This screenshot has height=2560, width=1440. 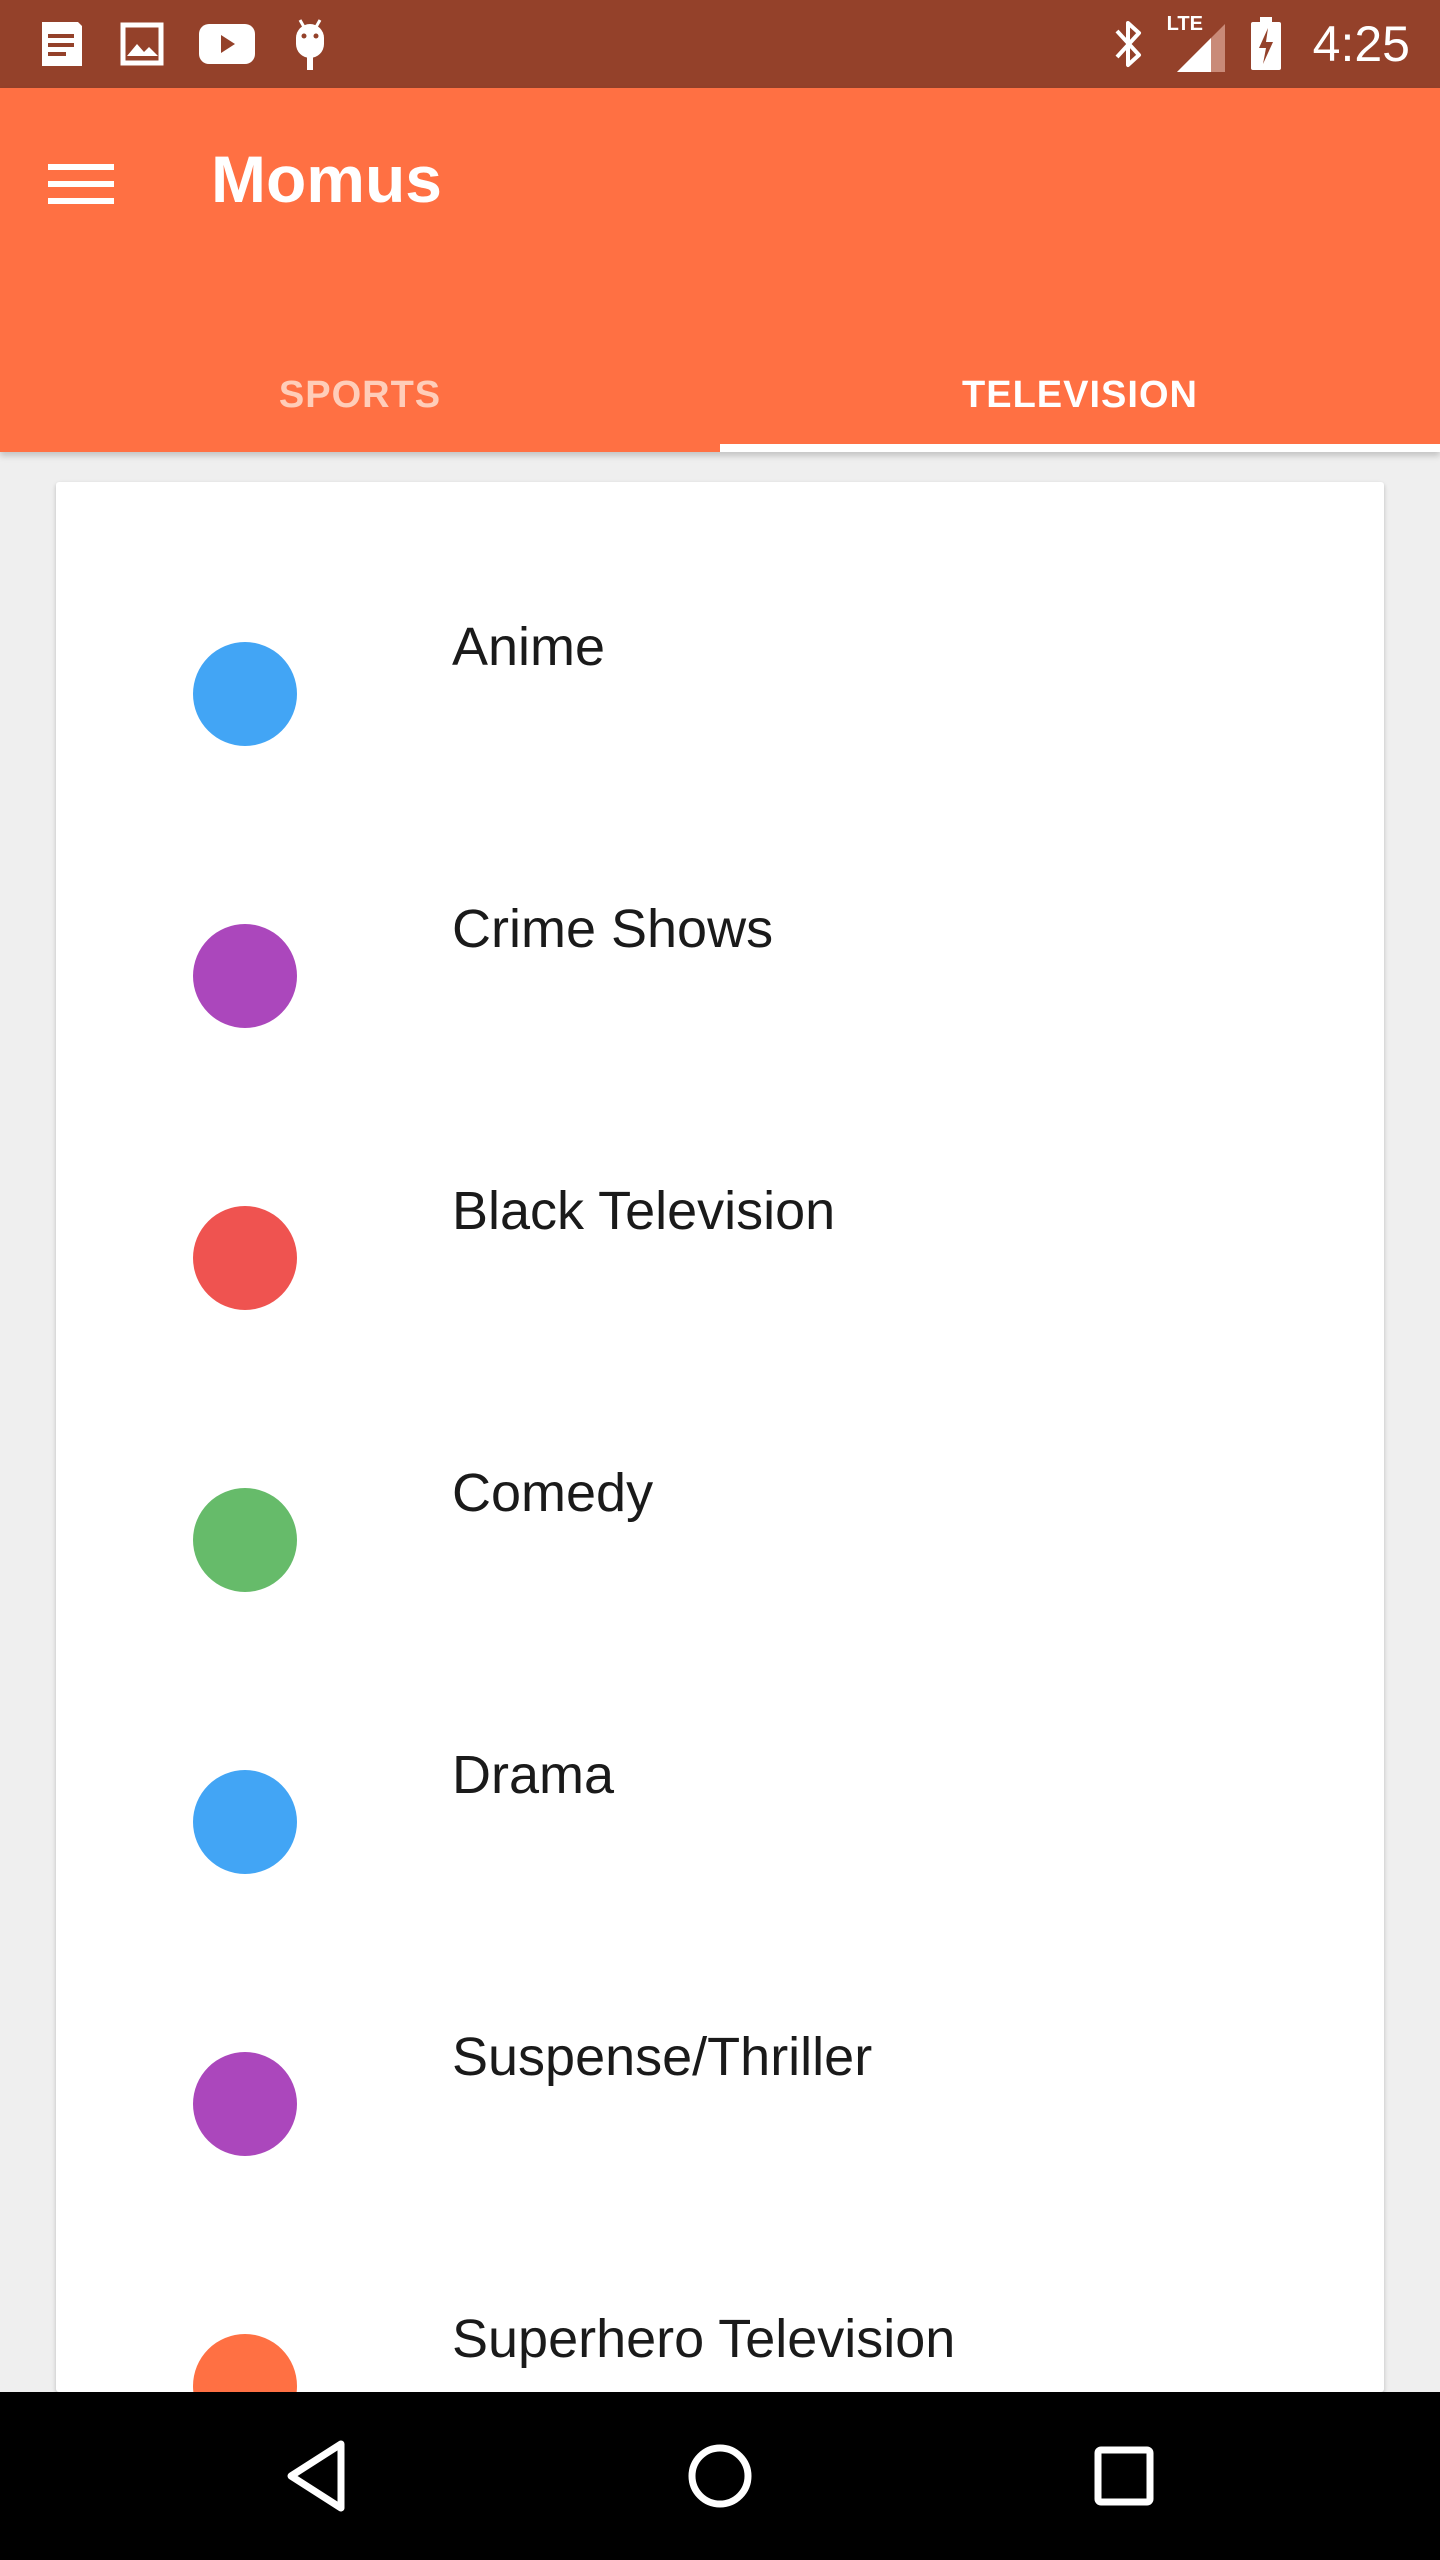 I want to click on battery-charging-icon, so click(x=1265, y=43).